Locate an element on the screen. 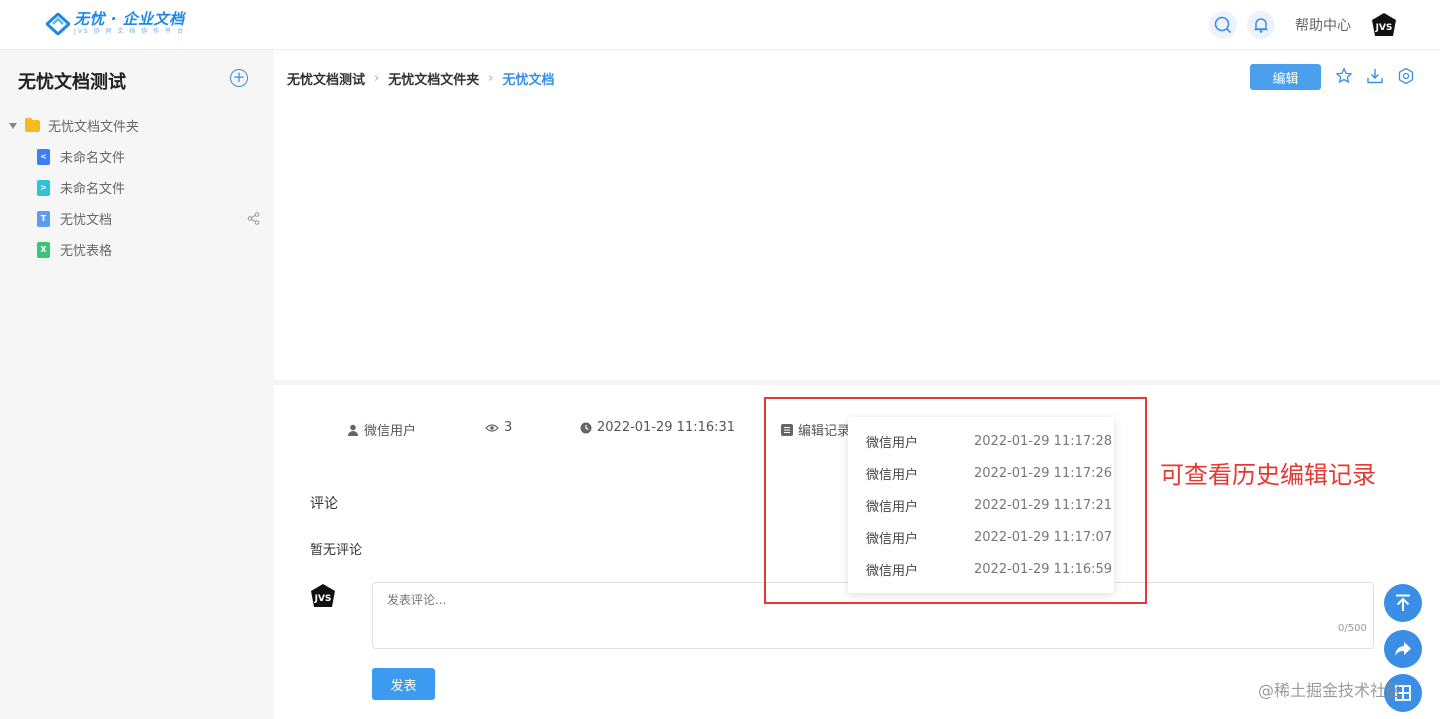  help-center-link: 帮助中心 is located at coordinates (1323, 25).